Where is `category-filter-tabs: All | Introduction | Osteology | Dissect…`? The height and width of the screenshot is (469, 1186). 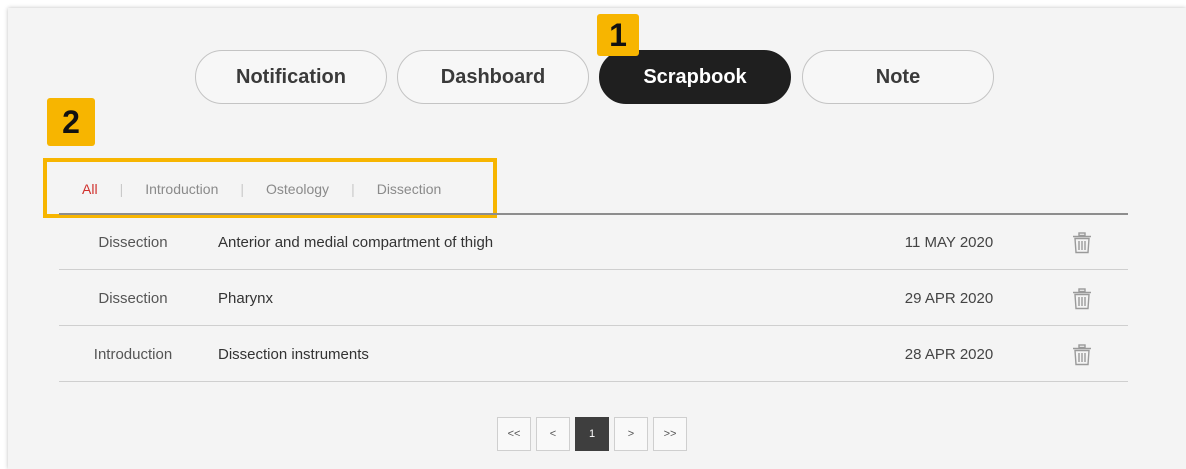
category-filter-tabs: All | Introduction | Osteology | Dissect… is located at coordinates (251, 189).